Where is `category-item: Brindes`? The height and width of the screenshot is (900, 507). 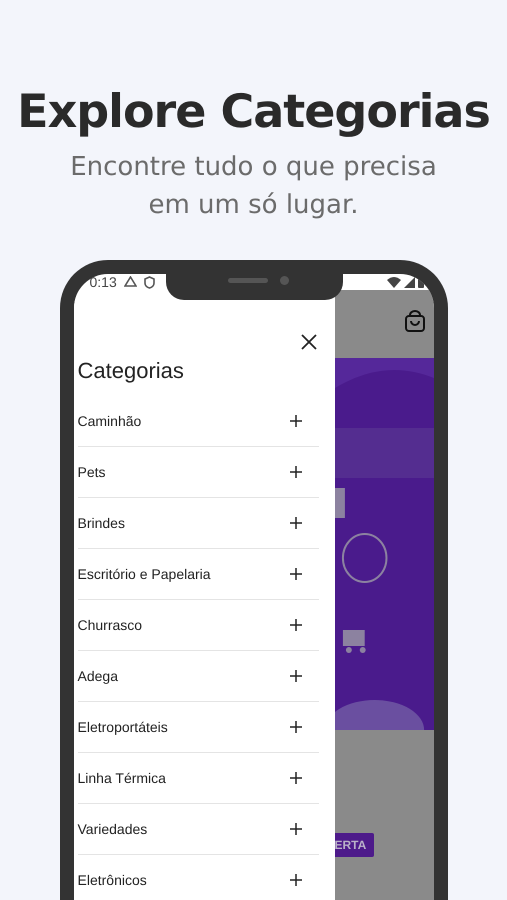
category-item: Brindes is located at coordinates (198, 523).